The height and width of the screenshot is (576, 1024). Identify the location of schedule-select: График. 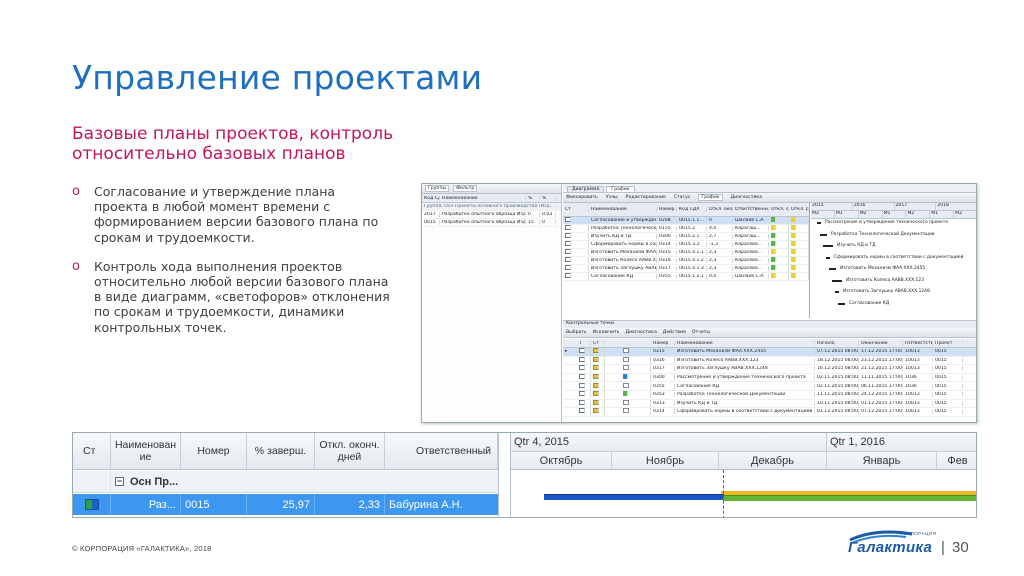
(710, 197).